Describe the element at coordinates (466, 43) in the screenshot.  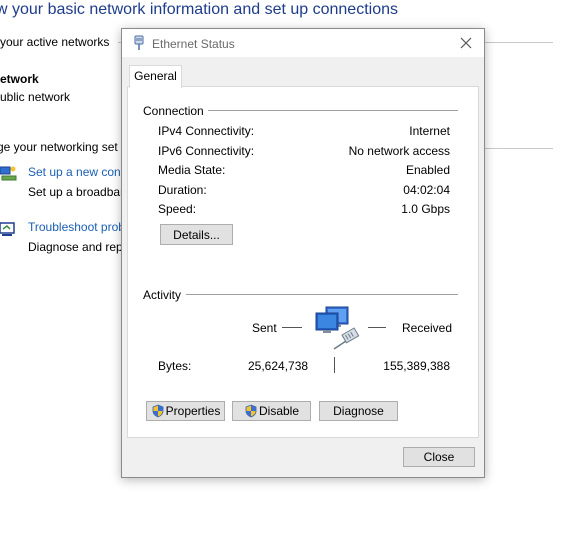
I see `close-icon` at that location.